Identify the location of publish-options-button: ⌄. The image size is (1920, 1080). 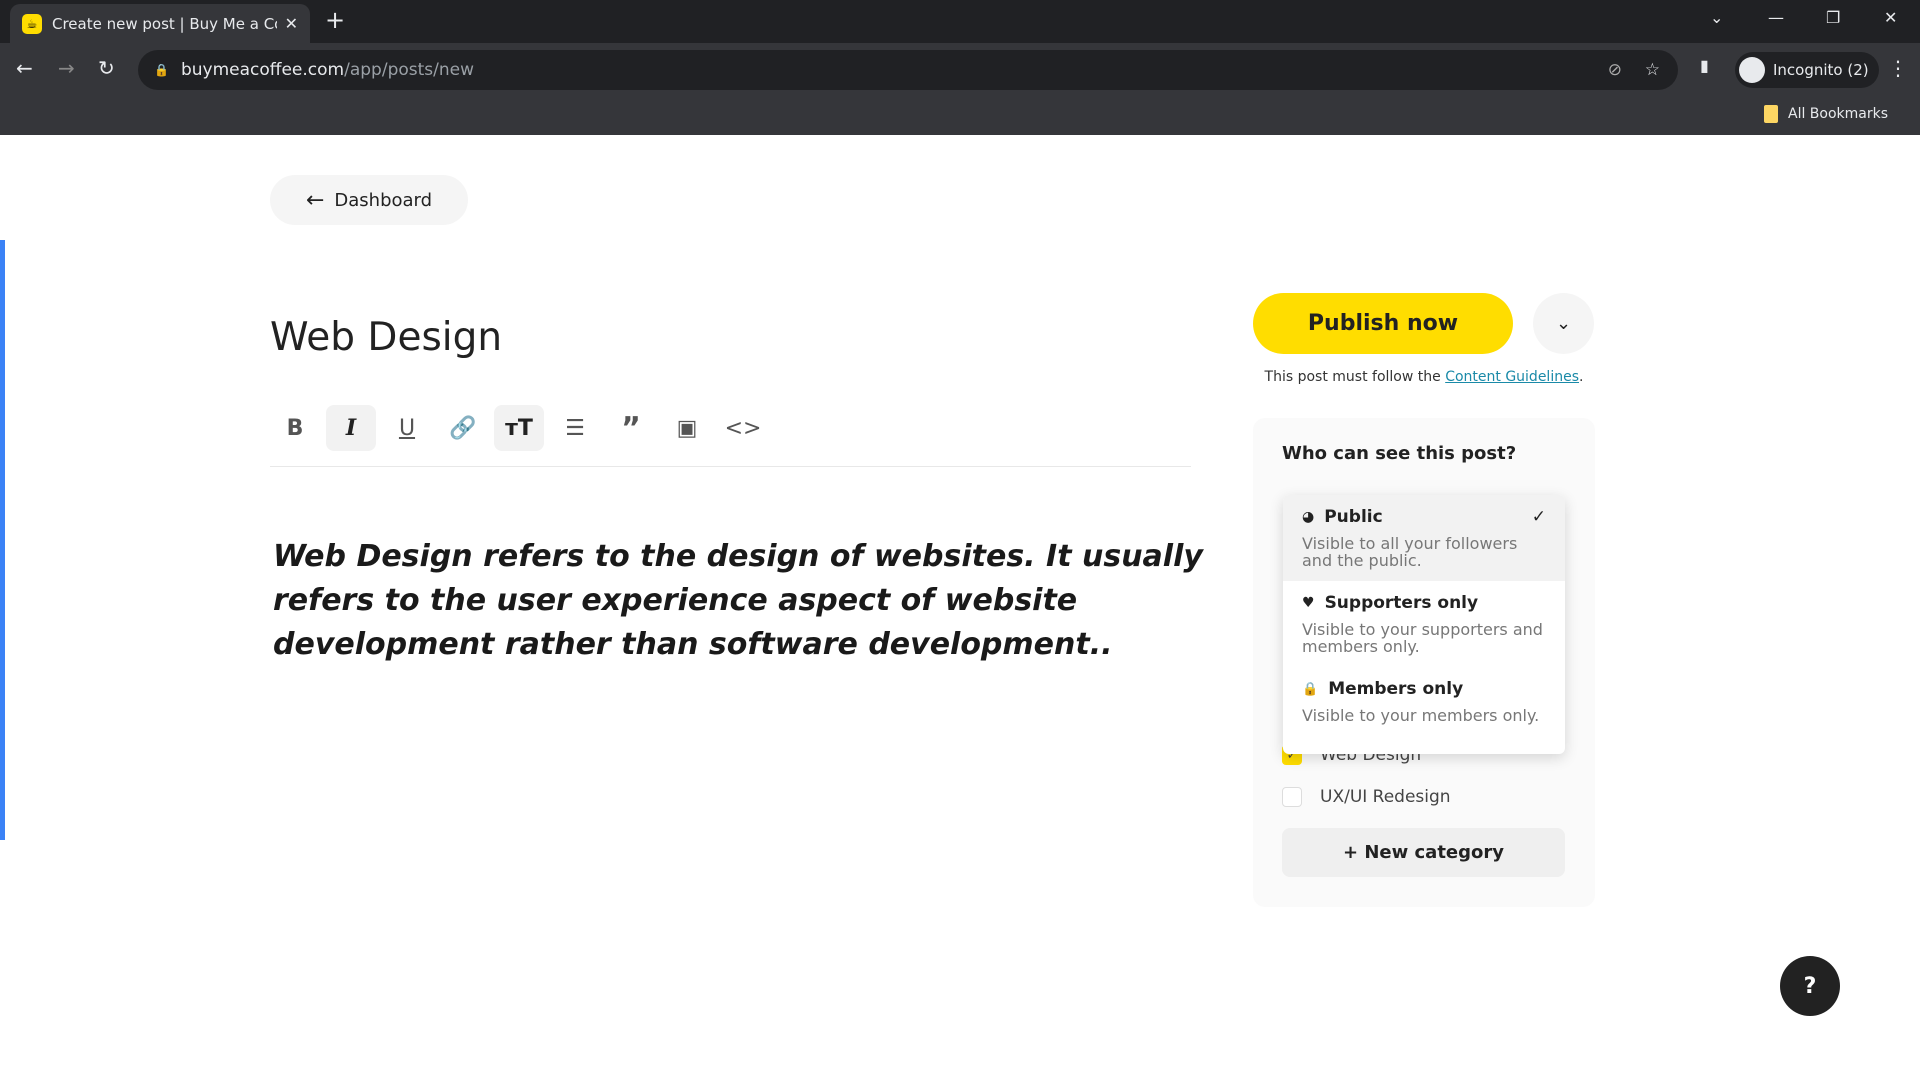
(1563, 323).